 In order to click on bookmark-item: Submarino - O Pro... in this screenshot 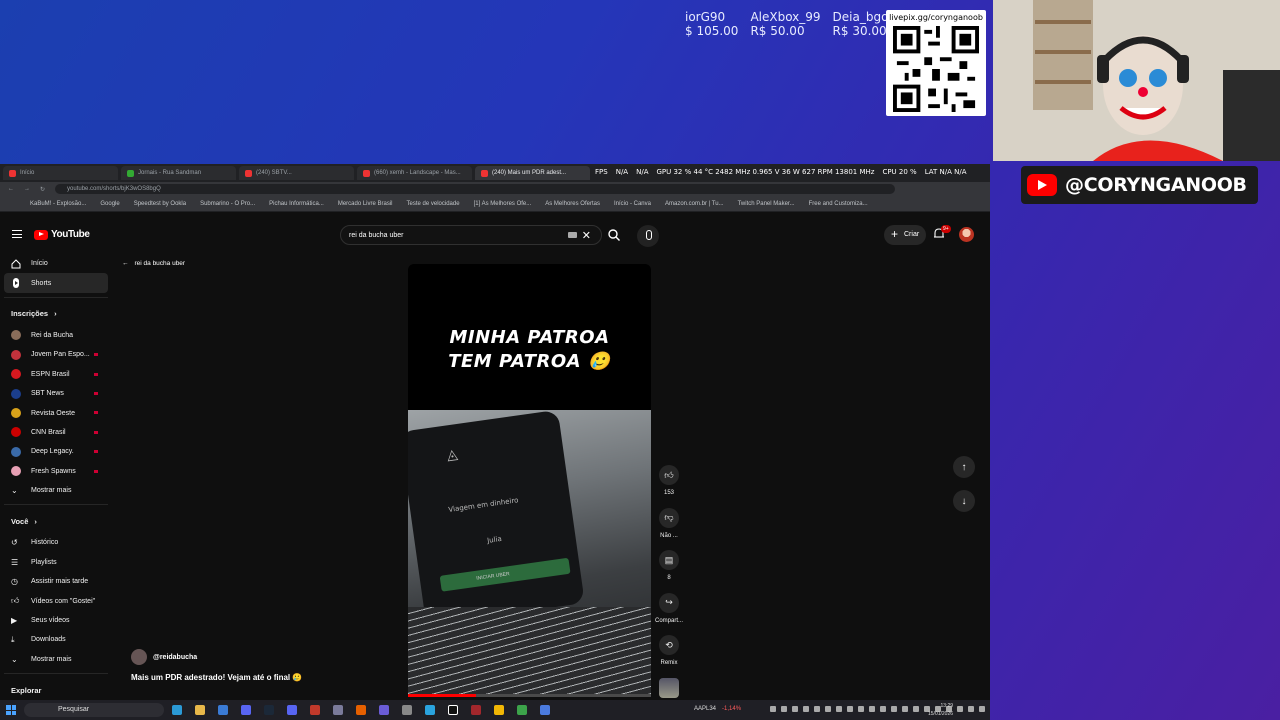, I will do `click(227, 204)`.